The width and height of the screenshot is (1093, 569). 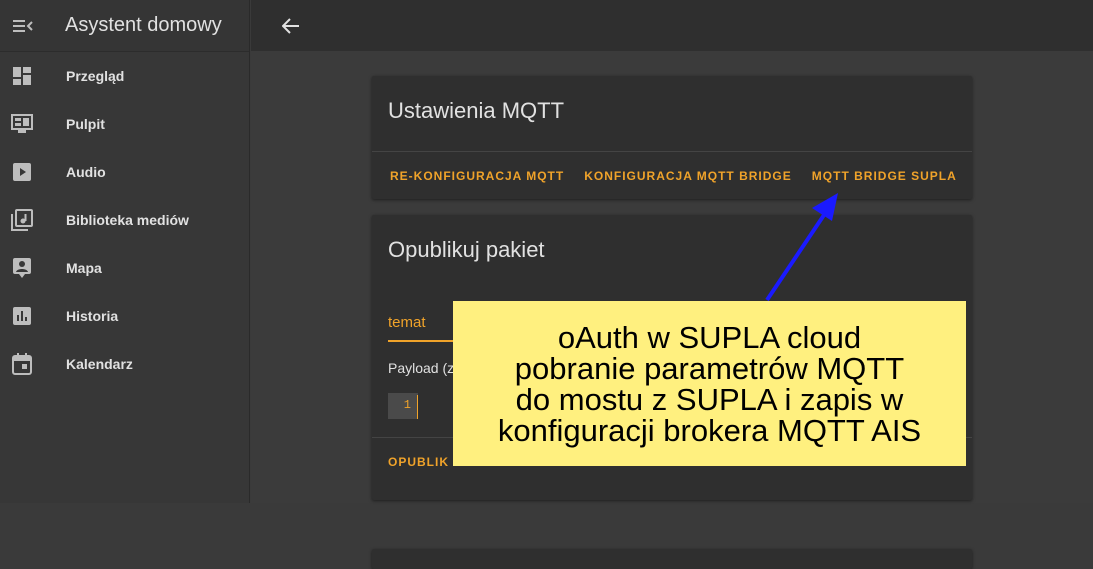 What do you see at coordinates (884, 176) in the screenshot?
I see `mqtt-bridge-supla-button: MQTT BRIDGE SUPLA` at bounding box center [884, 176].